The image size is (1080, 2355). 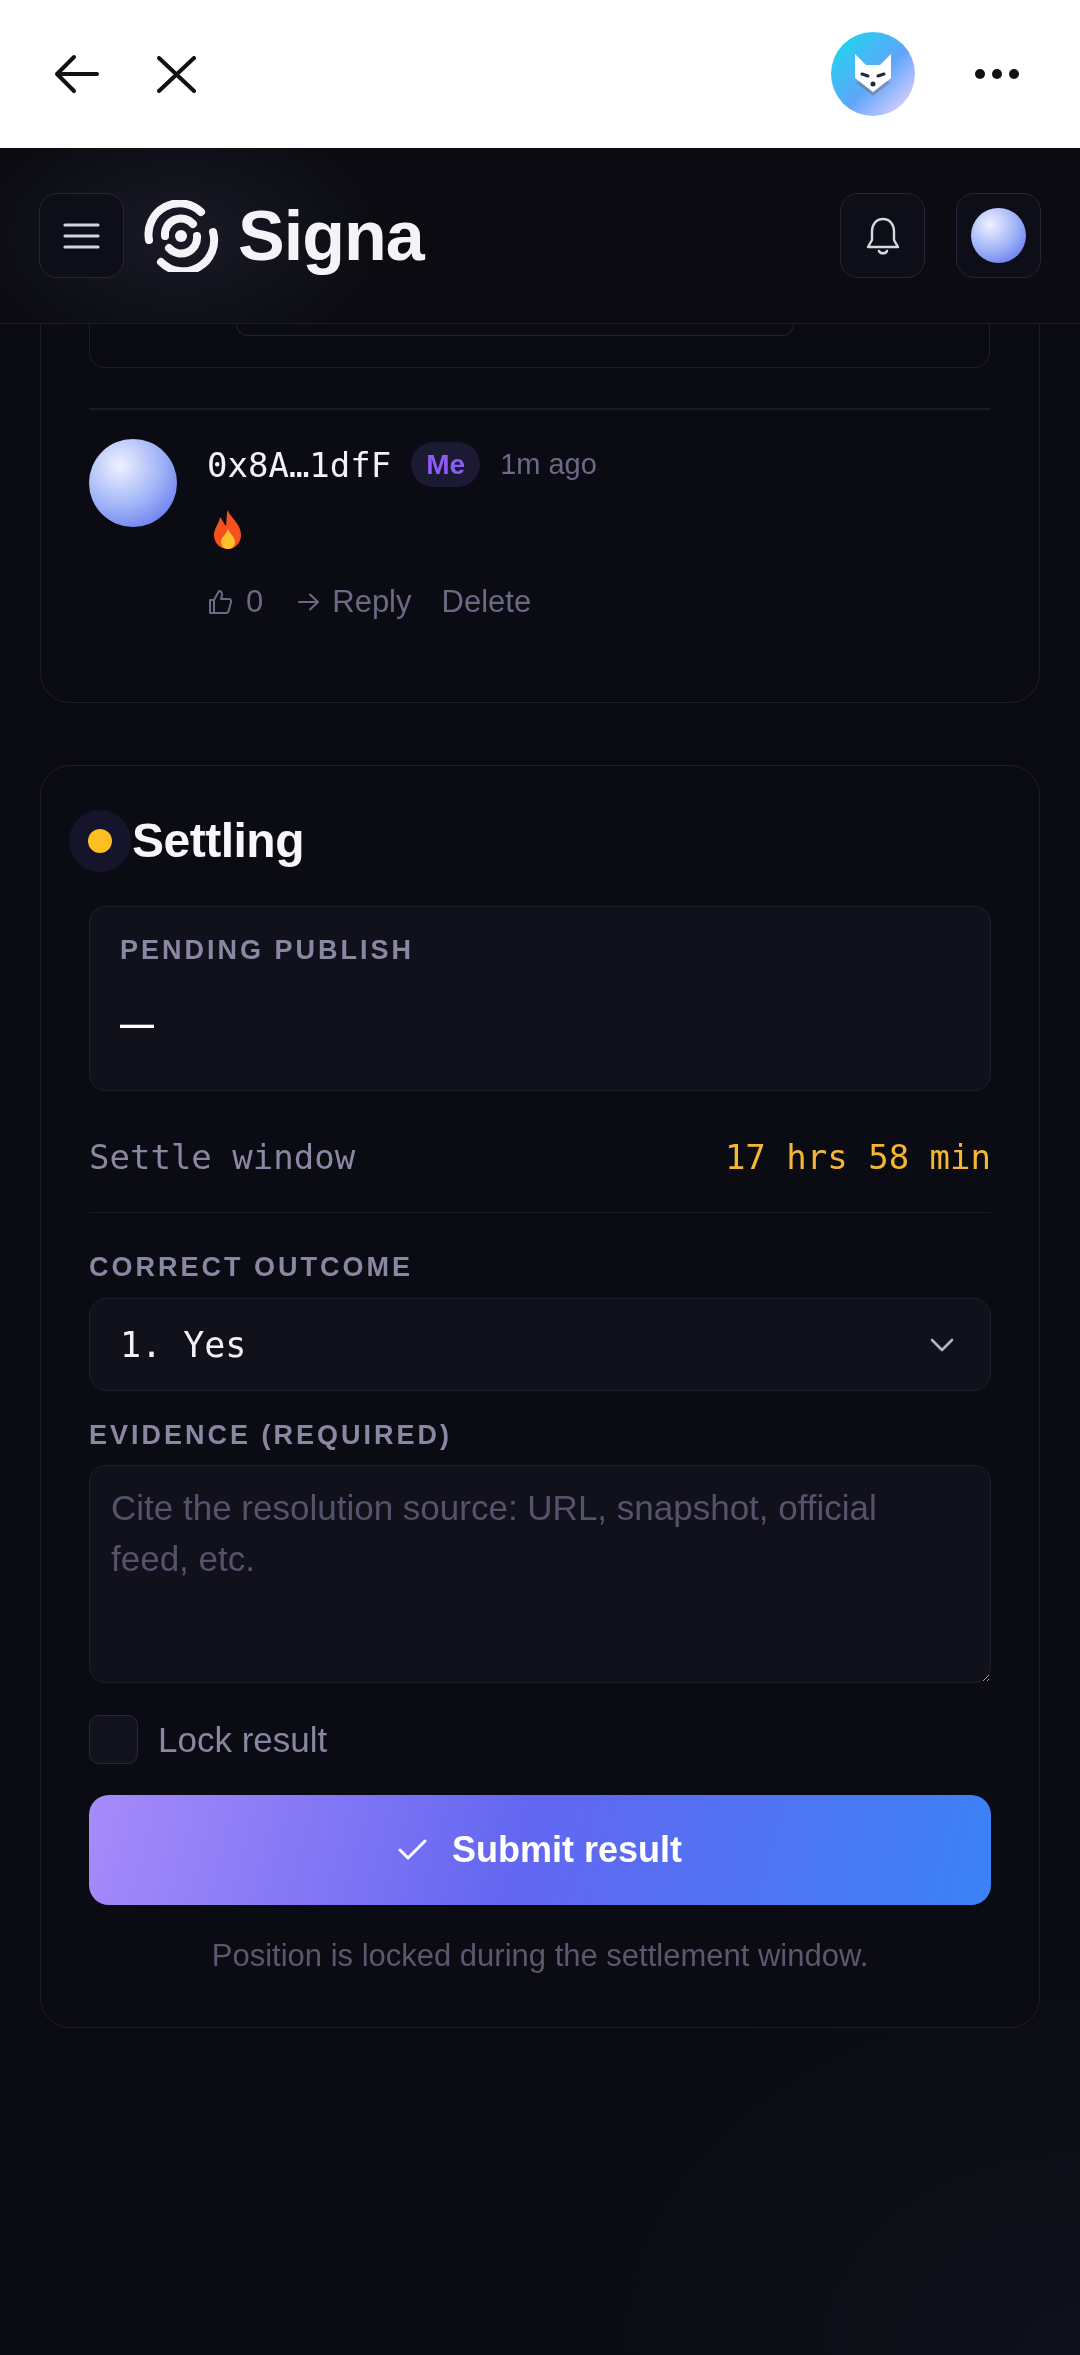 I want to click on lock-checkbox, so click(x=113, y=1739).